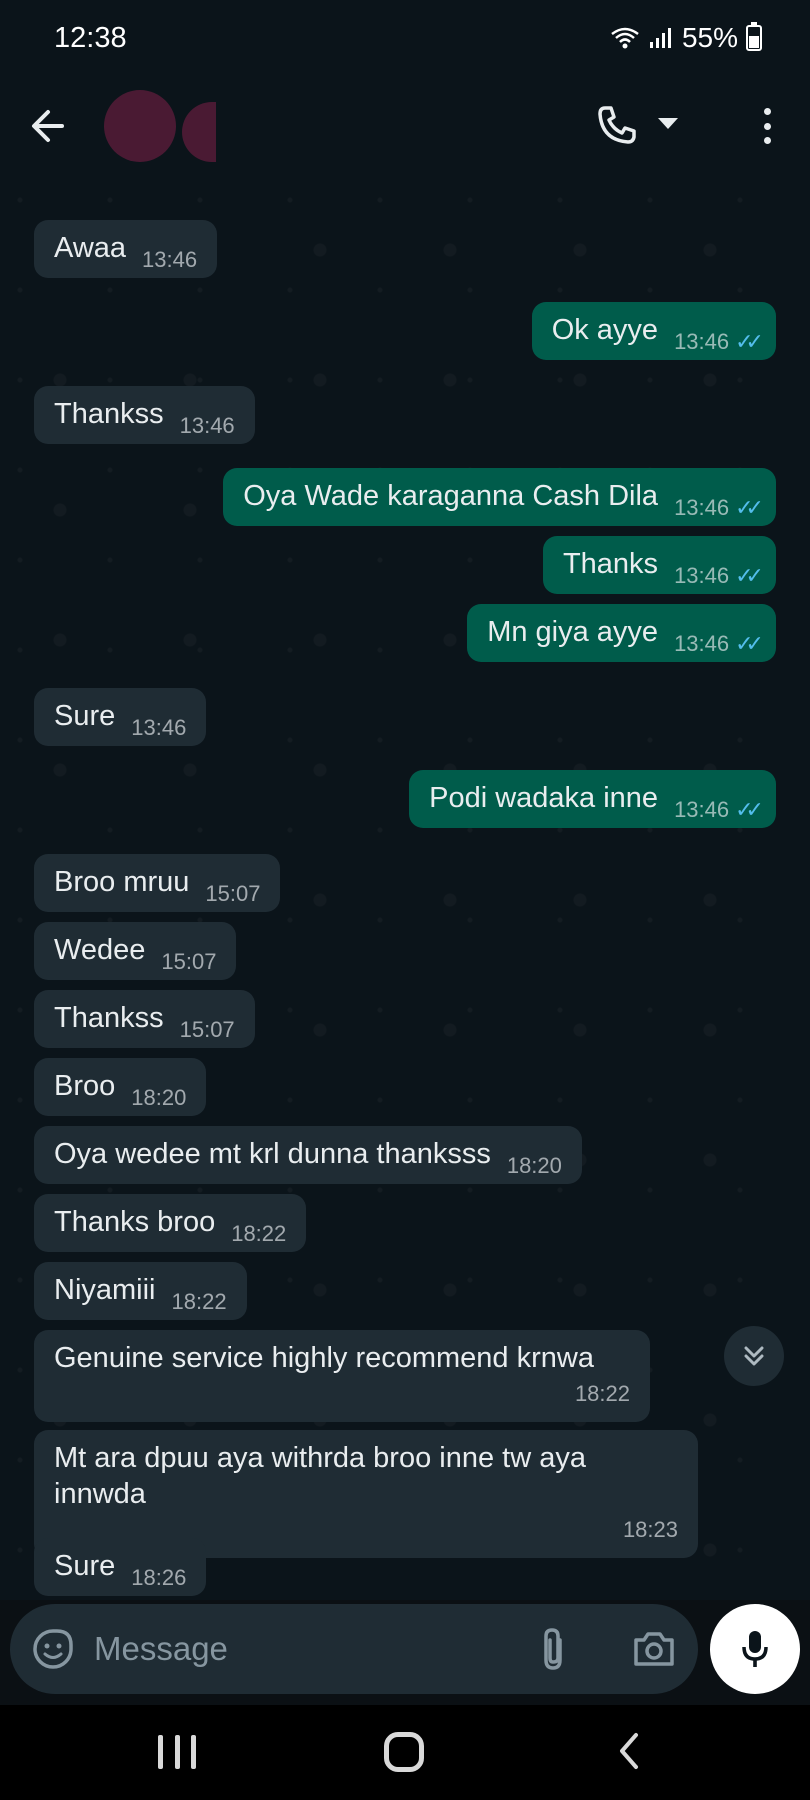  I want to click on message-meta: 18:26, so click(158, 1578).